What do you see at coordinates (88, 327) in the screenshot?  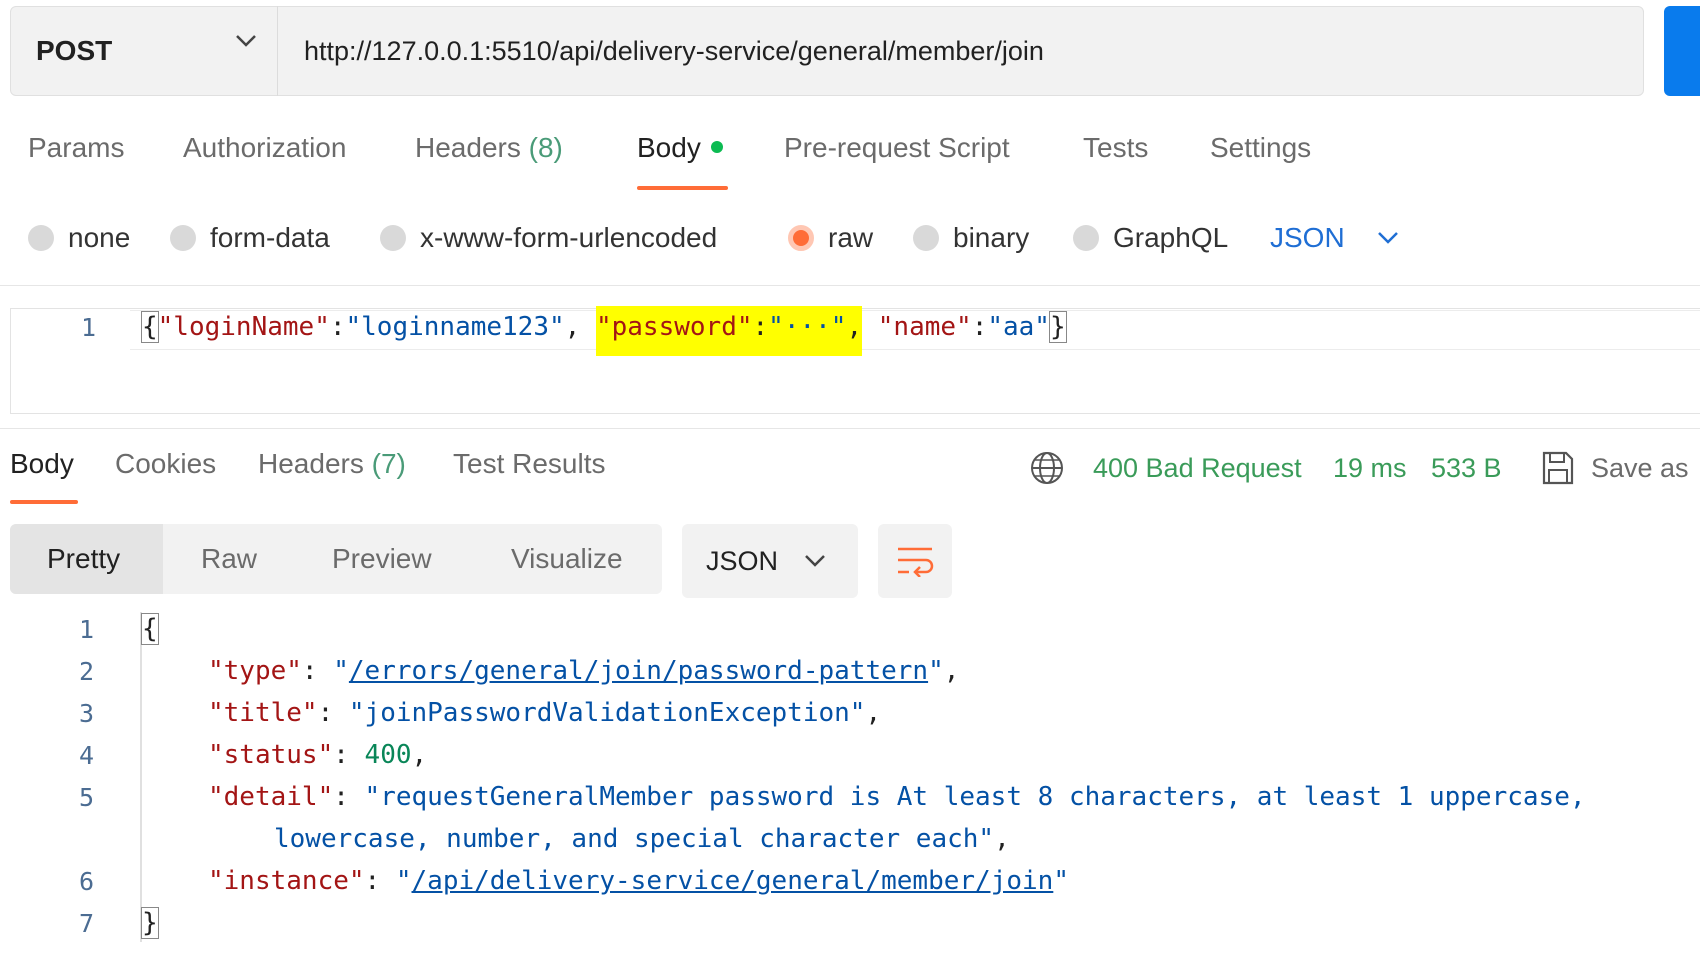 I see `line-number: 1` at bounding box center [88, 327].